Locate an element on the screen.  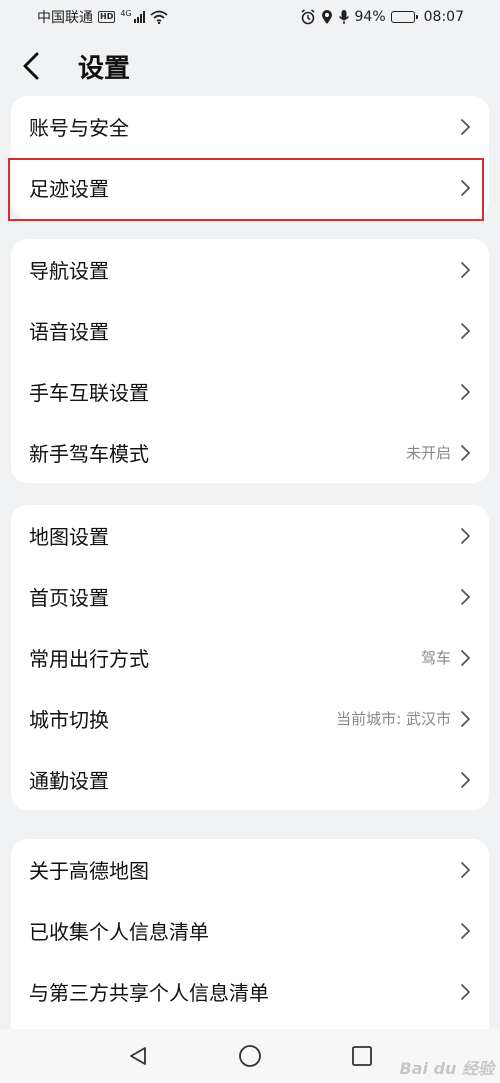
alarm-icon is located at coordinates (308, 17).